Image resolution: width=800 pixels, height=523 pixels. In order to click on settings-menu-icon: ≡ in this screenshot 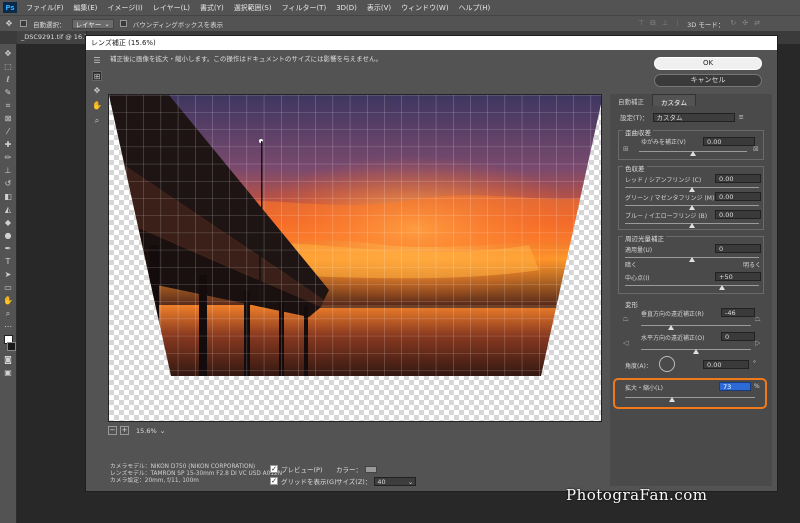, I will do `click(741, 117)`.